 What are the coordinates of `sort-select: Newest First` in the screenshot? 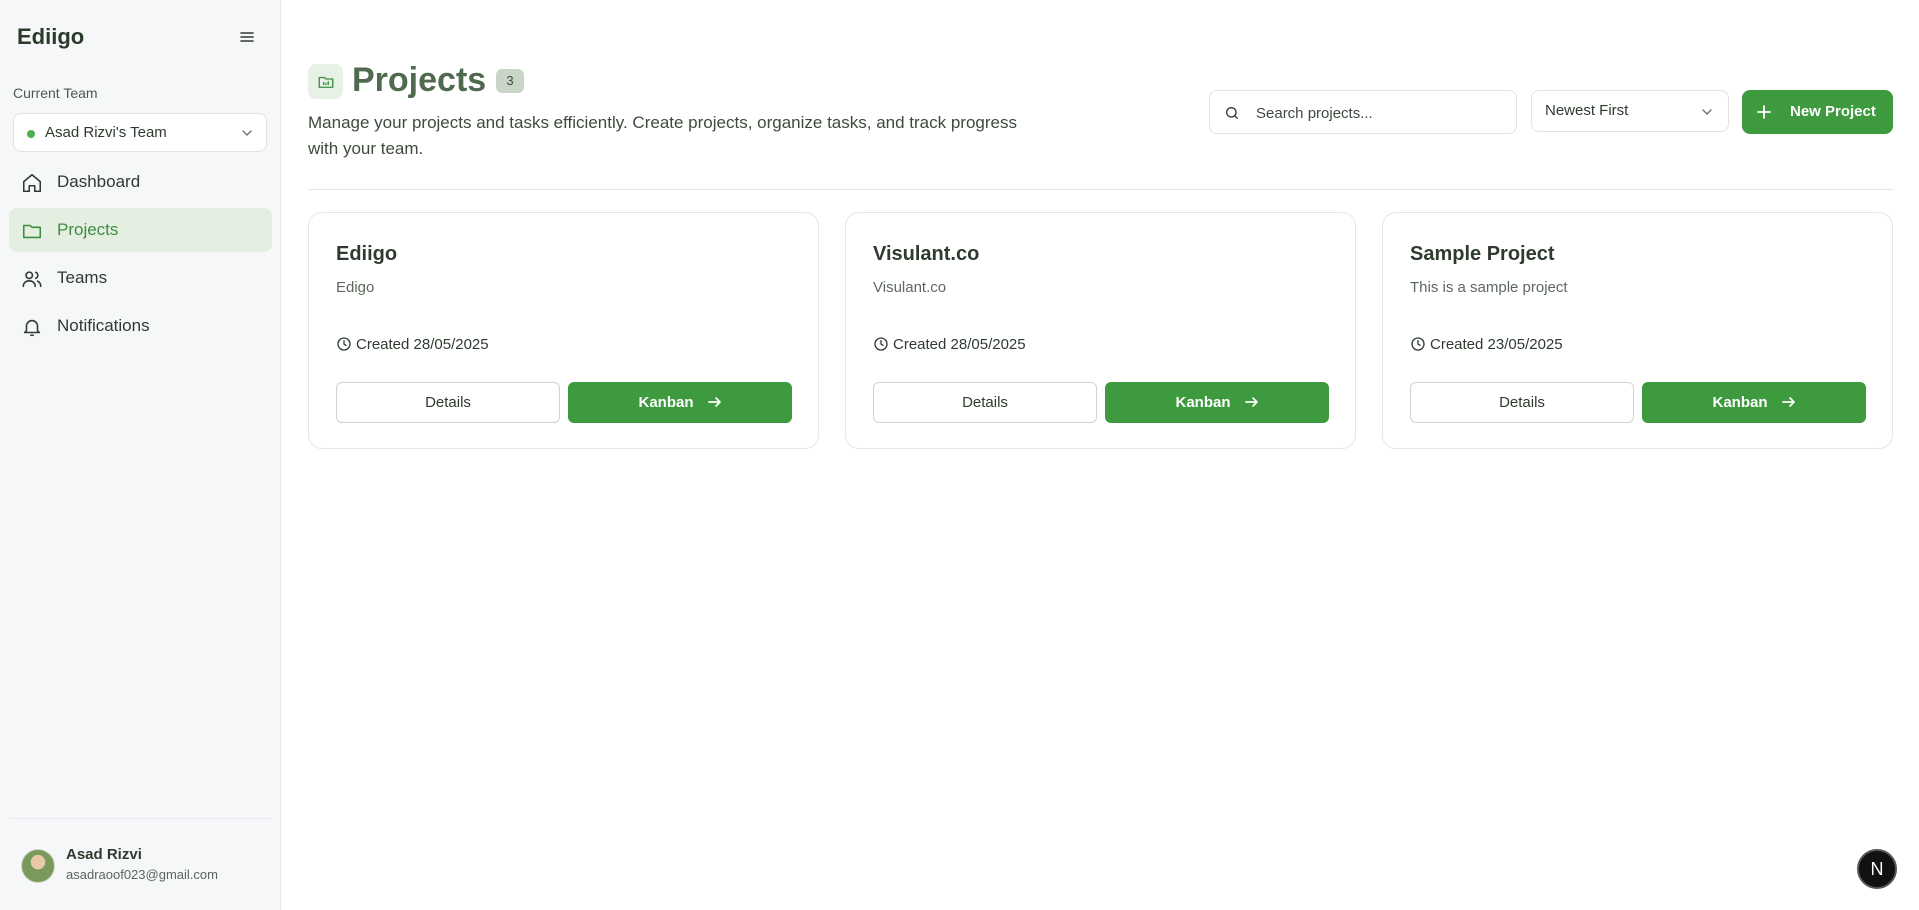 It's located at (1630, 111).